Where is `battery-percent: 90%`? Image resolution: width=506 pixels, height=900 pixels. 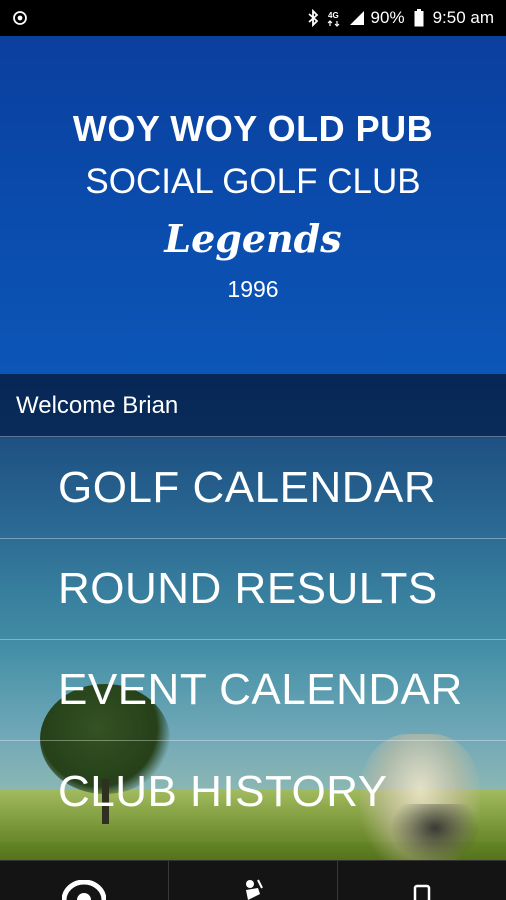
battery-percent: 90% is located at coordinates (387, 17).